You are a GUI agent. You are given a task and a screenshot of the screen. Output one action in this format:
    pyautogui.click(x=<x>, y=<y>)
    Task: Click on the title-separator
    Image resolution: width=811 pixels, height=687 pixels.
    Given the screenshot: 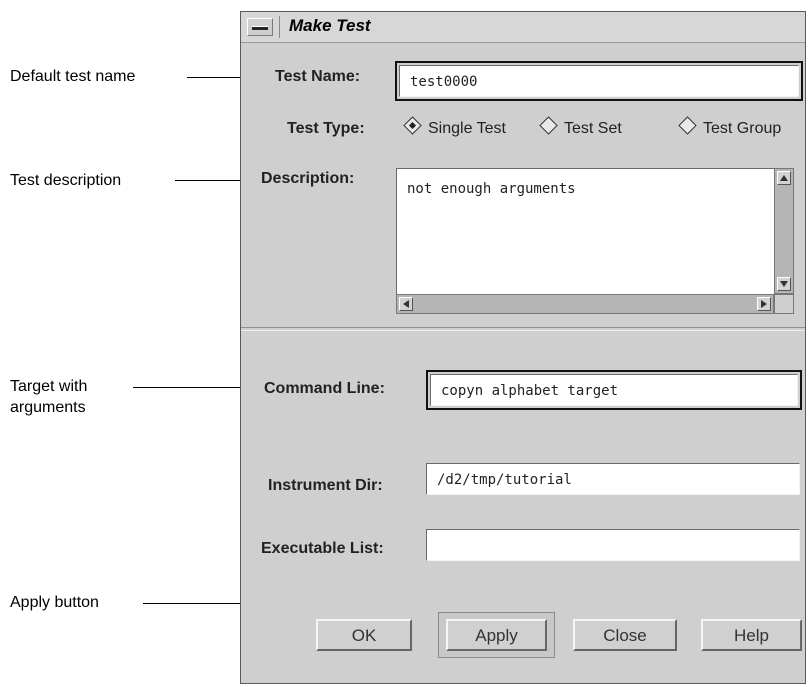 What is the action you would take?
    pyautogui.click(x=279, y=27)
    